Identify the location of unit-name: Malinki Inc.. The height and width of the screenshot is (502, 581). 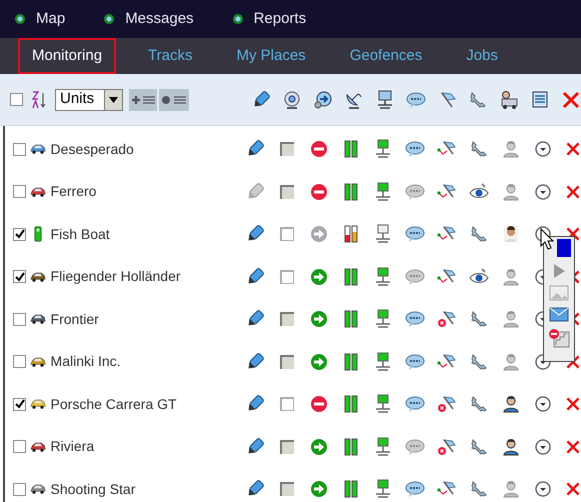
(86, 362).